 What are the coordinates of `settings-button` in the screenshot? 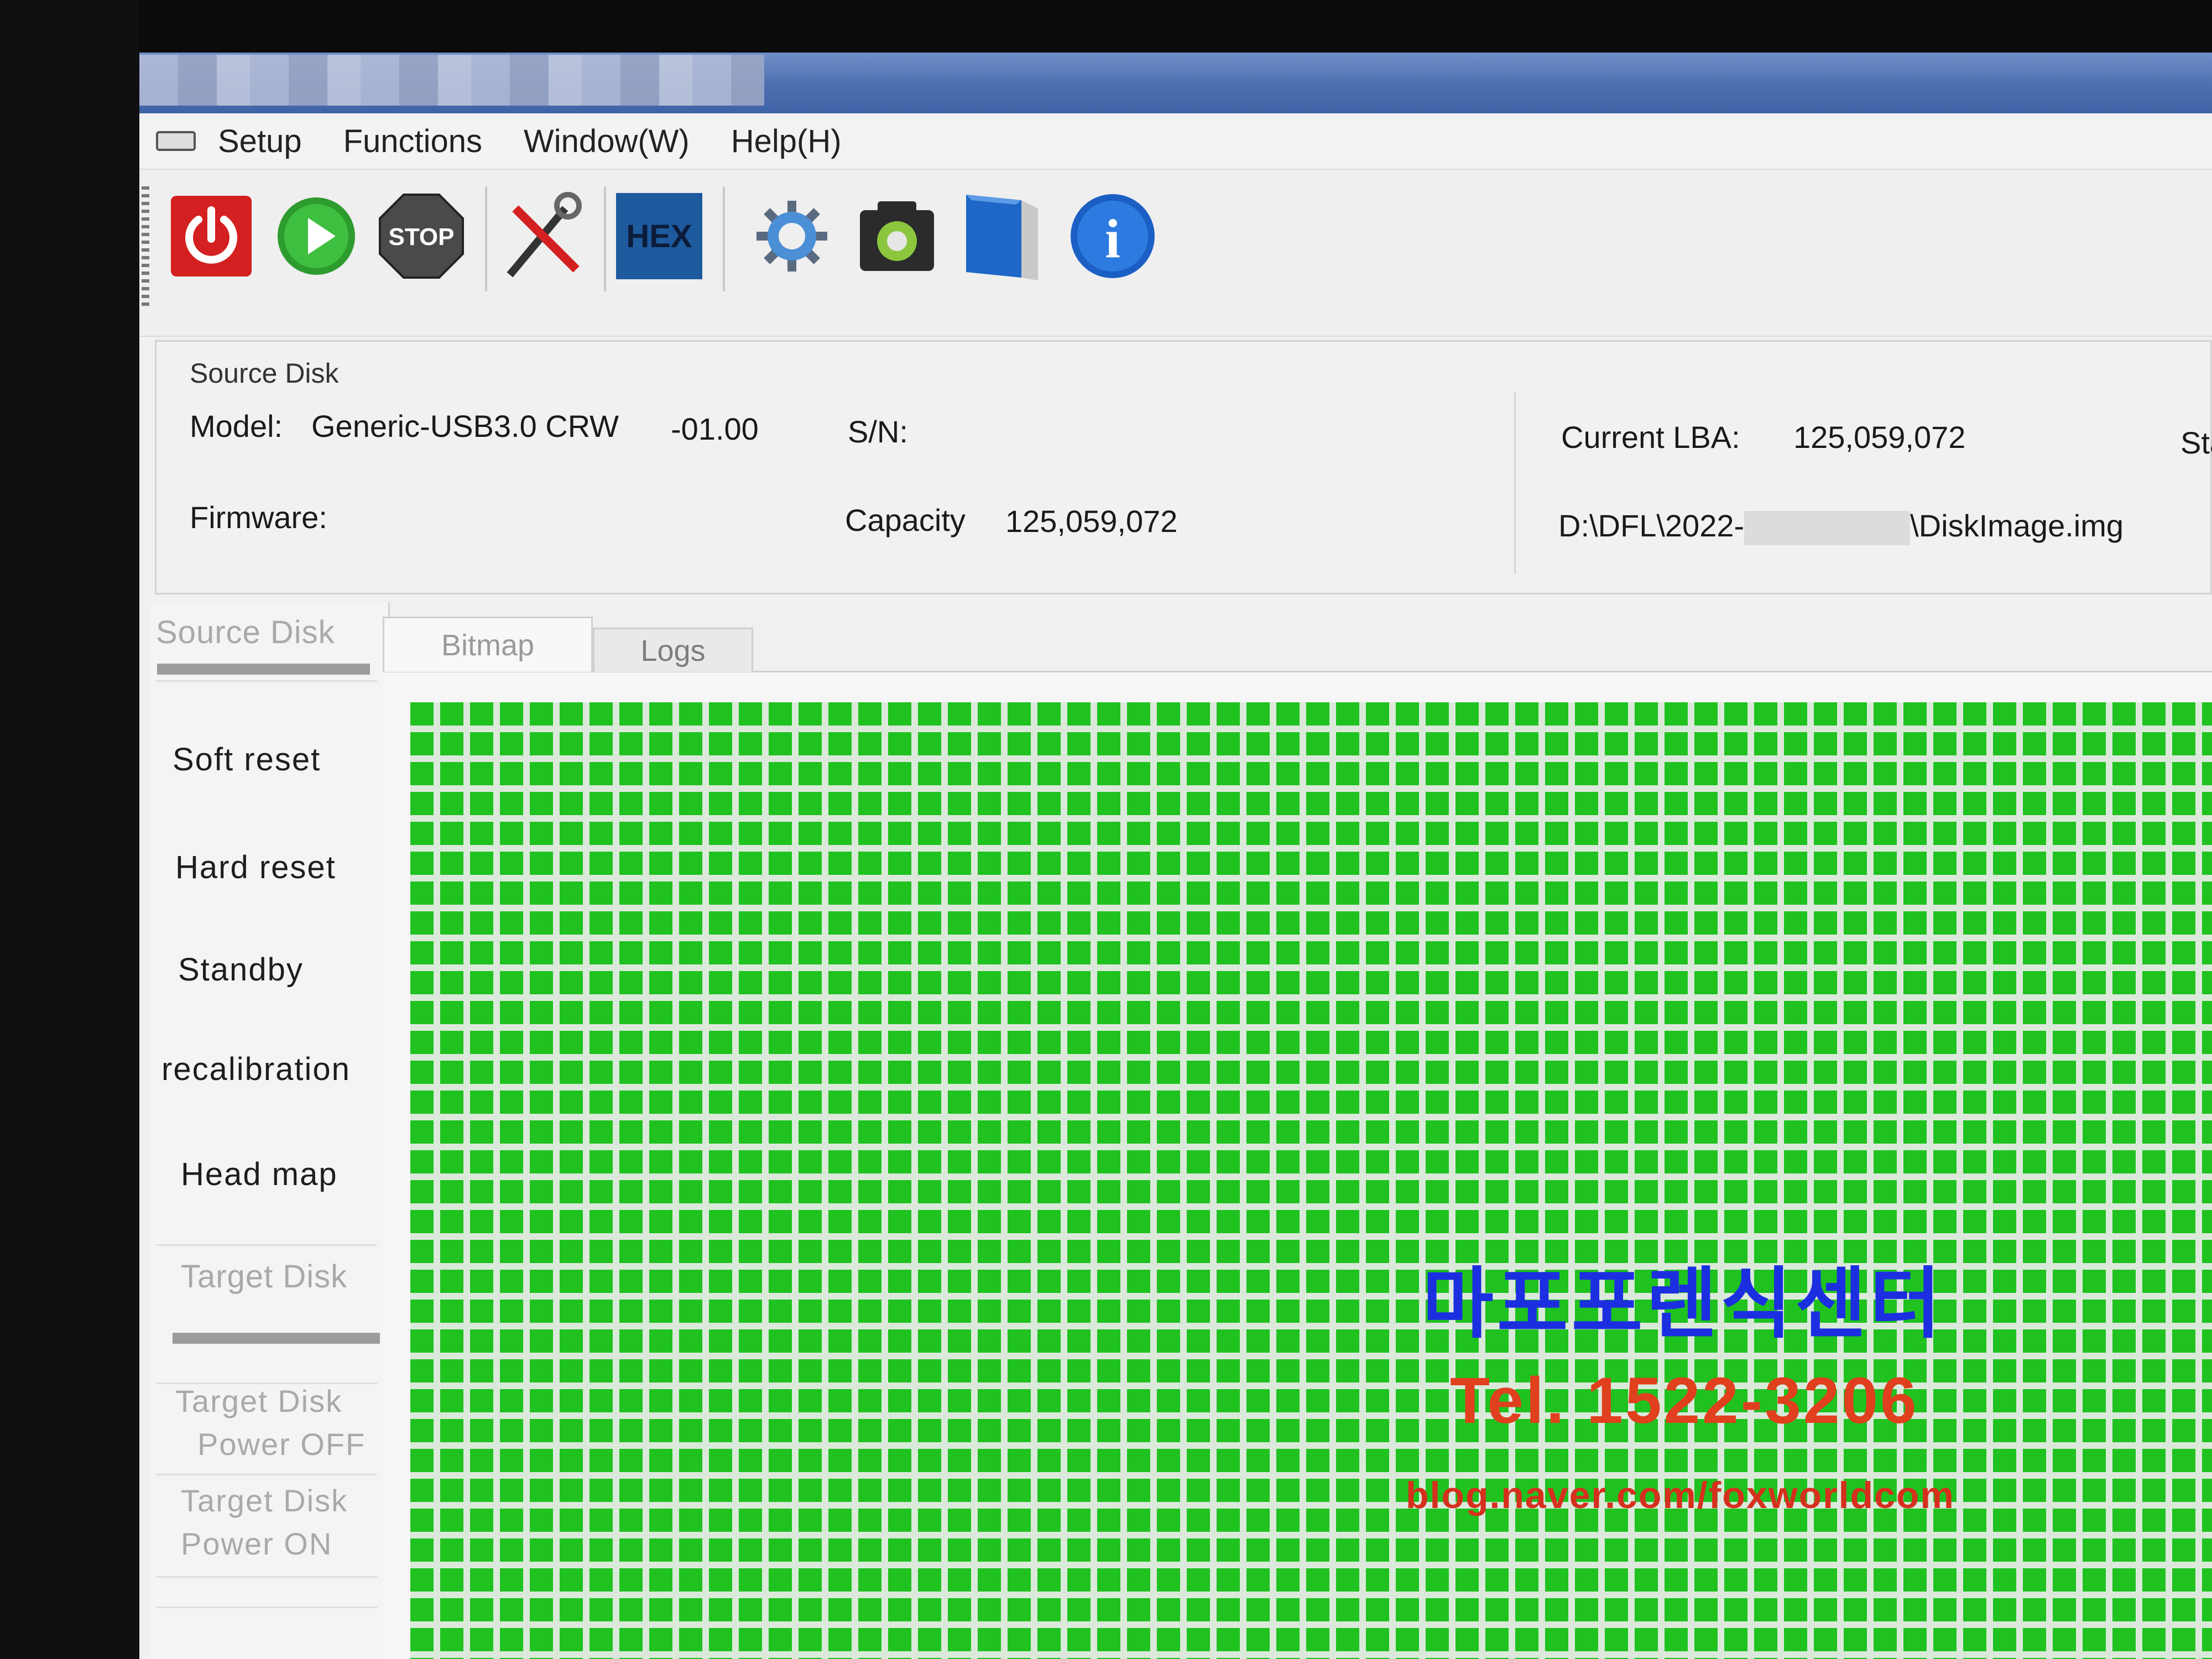 It's located at (792, 236).